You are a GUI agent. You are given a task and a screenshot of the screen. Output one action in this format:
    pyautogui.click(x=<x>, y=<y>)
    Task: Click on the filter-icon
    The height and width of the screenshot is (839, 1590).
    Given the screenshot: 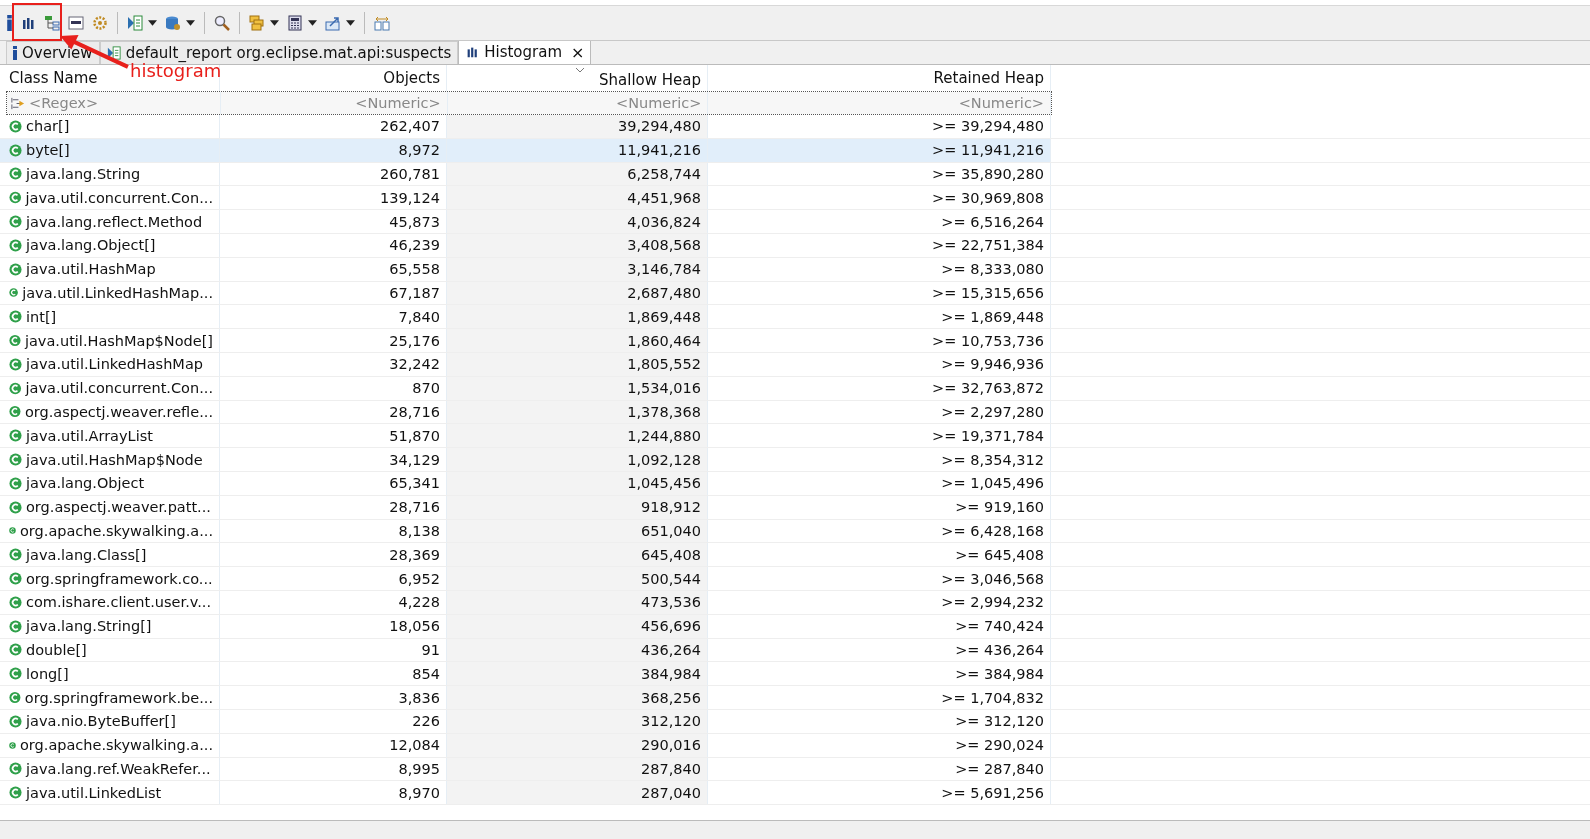 What is the action you would take?
    pyautogui.click(x=17, y=103)
    